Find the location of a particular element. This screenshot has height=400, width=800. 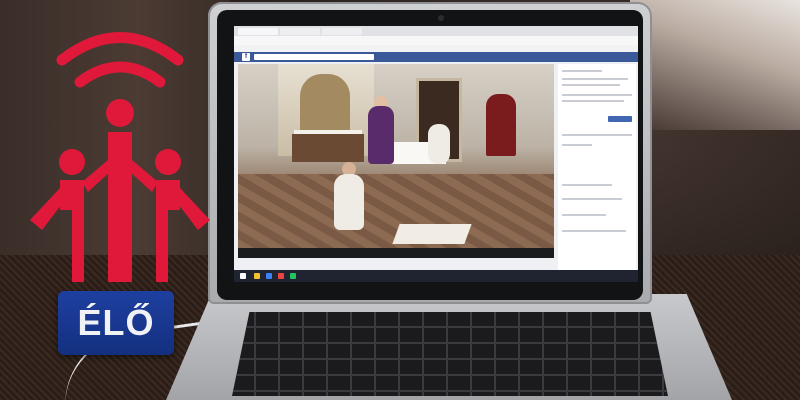

webcam is located at coordinates (441, 18).